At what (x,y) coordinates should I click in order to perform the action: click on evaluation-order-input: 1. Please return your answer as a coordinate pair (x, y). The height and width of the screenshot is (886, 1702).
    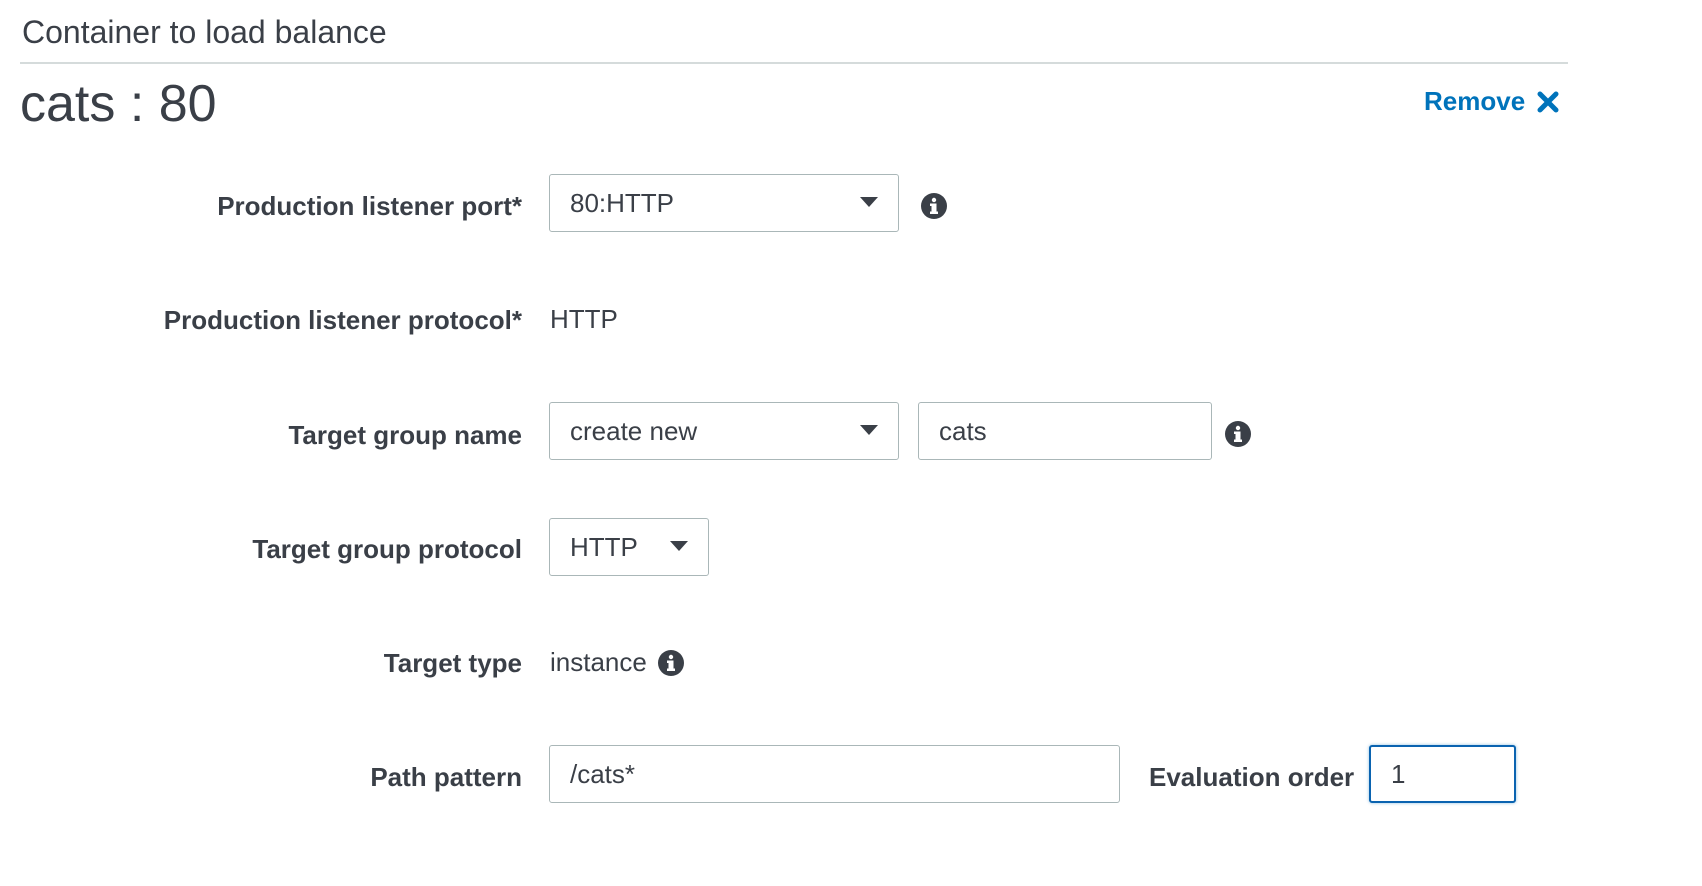
    Looking at the image, I should click on (1442, 774).